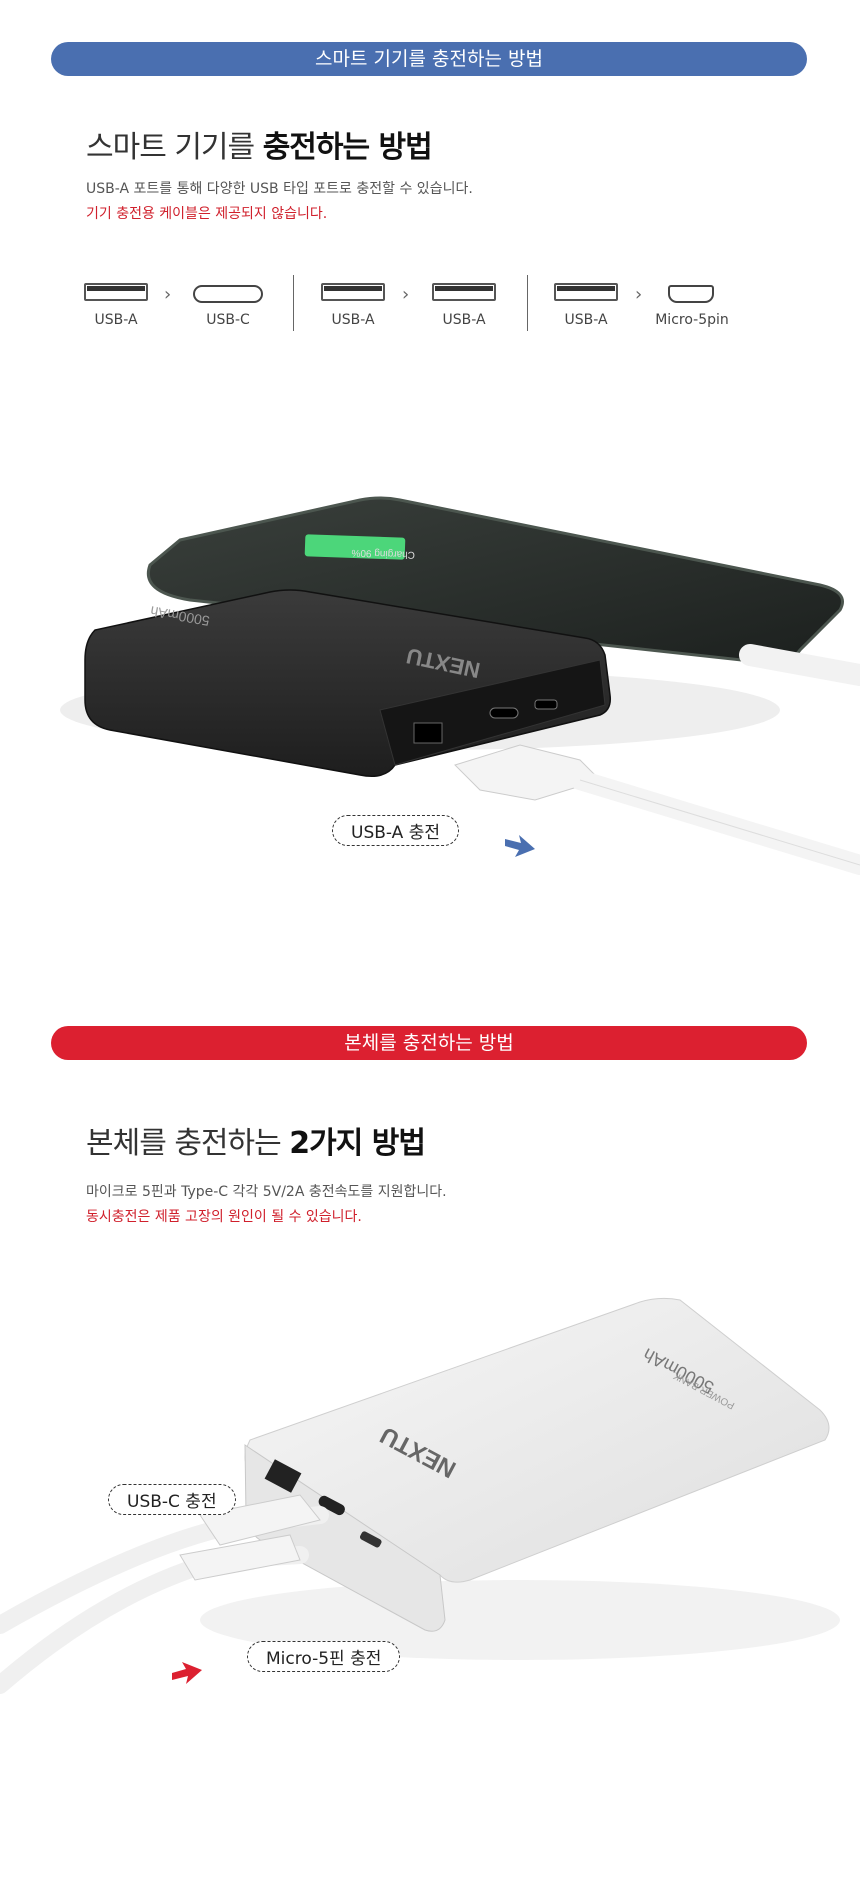 Image resolution: width=860 pixels, height=1887 pixels. I want to click on section-title: 본체를 충전하는 2가지 방법, so click(256, 1140).